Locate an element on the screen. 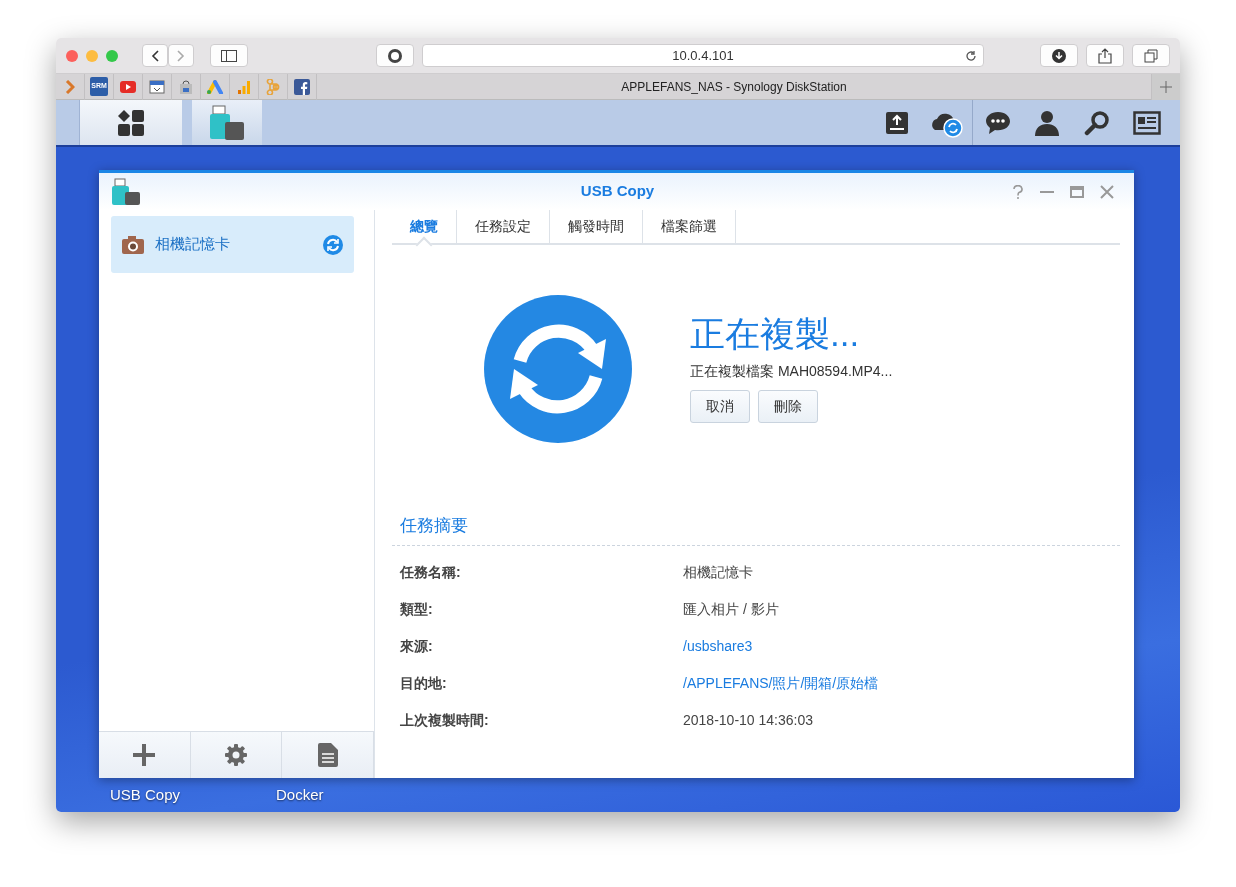 The image size is (1236, 887). field-label: 類型: is located at coordinates (417, 609).